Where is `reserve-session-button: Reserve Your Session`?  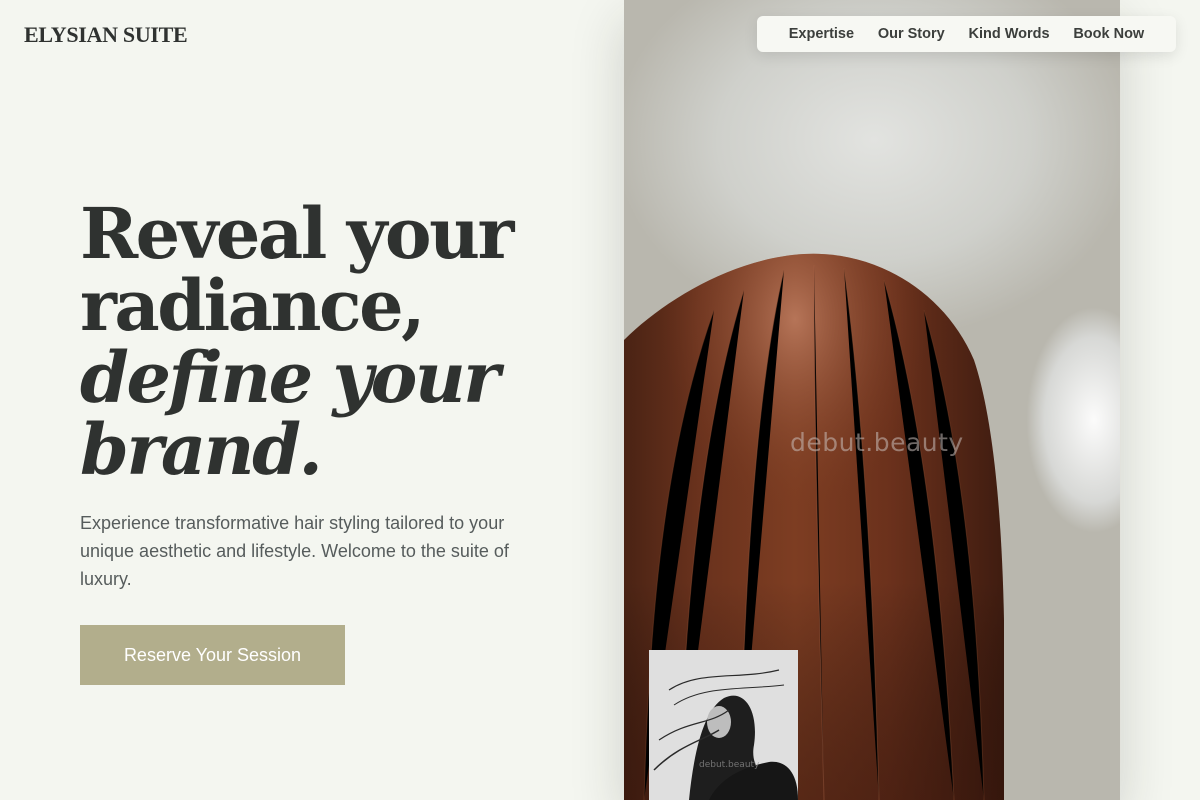
reserve-session-button: Reserve Your Session is located at coordinates (212, 655).